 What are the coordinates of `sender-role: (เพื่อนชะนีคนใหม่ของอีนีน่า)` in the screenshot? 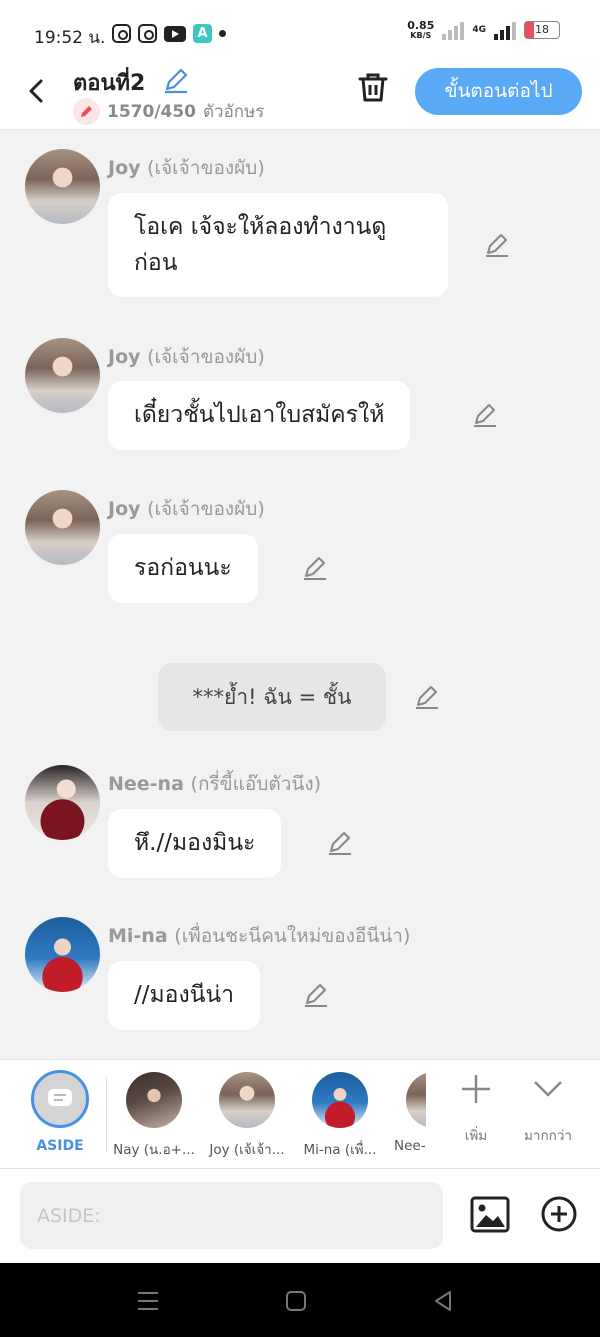 It's located at (292, 936).